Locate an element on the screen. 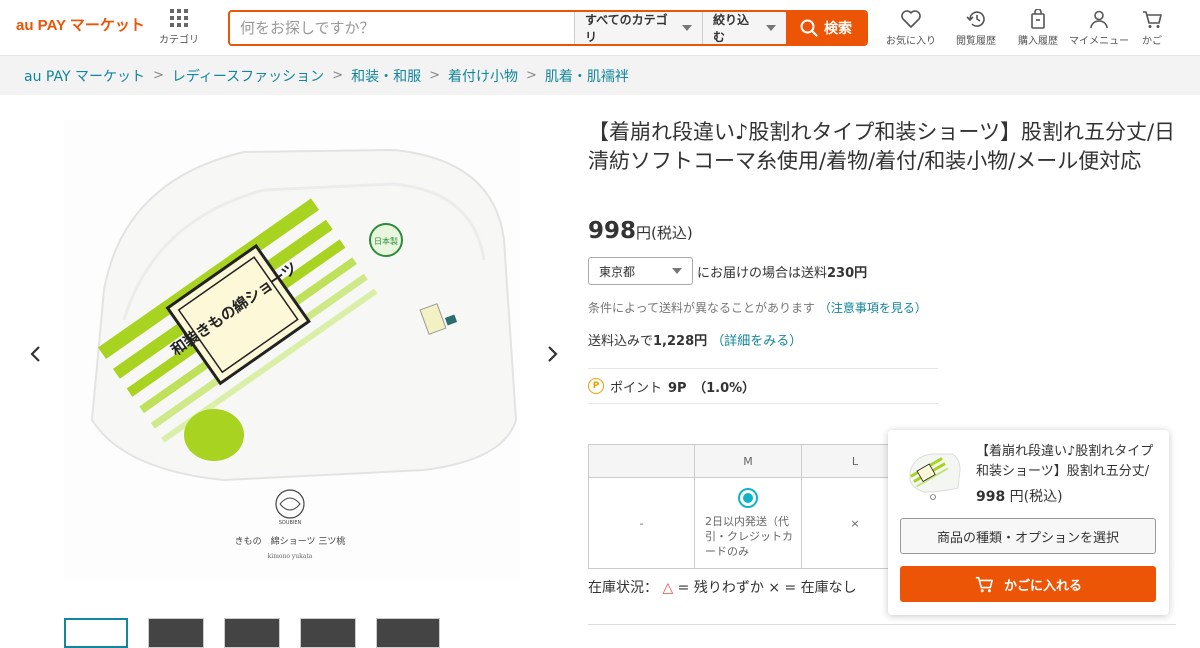  user-icon is located at coordinates (1099, 19).